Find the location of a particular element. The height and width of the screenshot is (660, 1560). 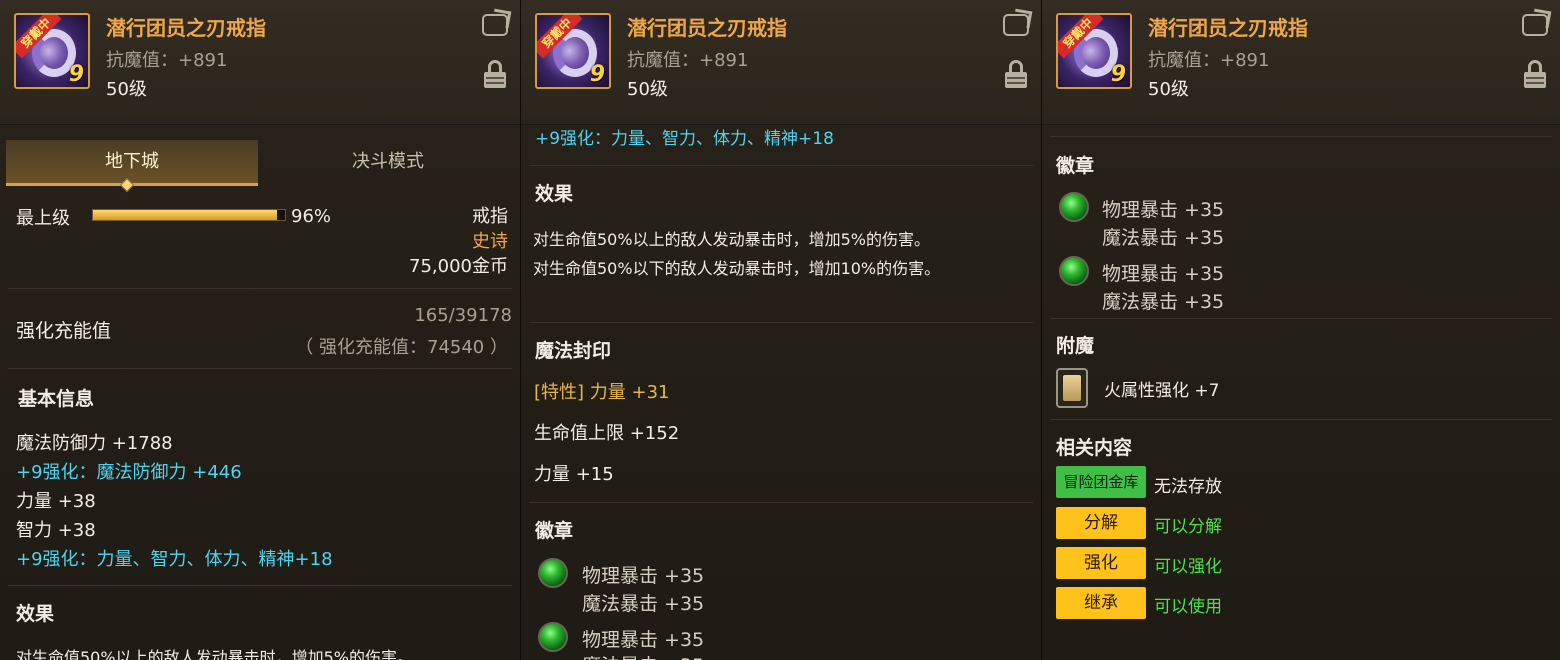

seal-line: 力量 +15 is located at coordinates (574, 474).